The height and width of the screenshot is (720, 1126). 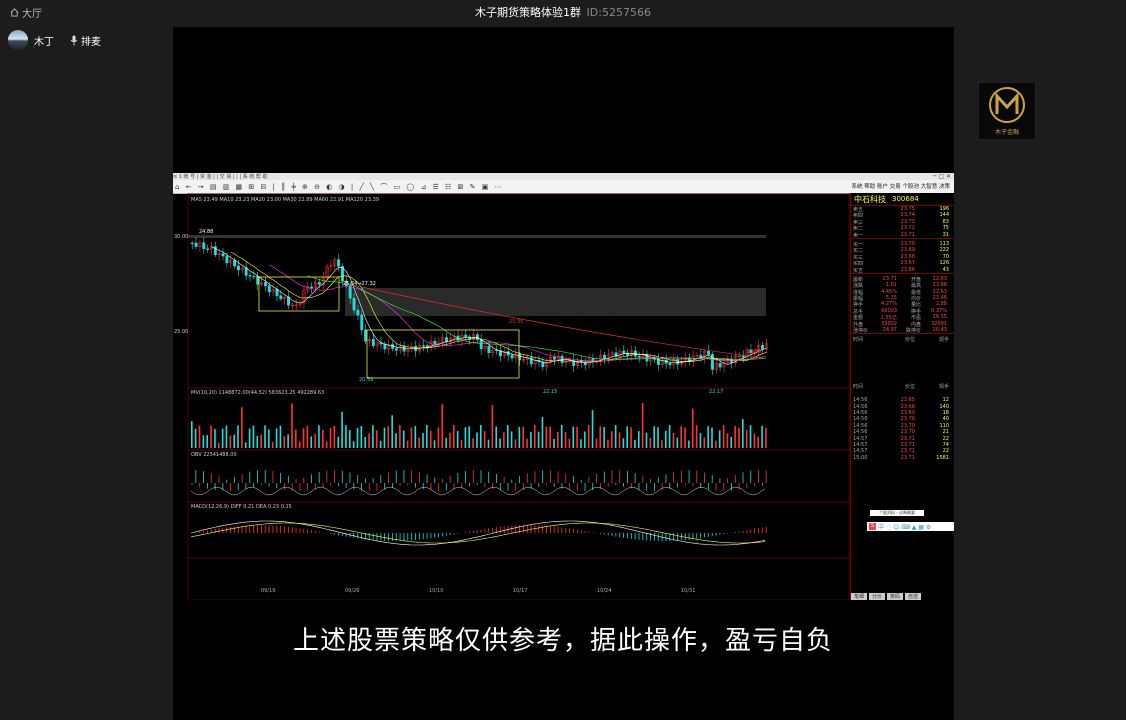 What do you see at coordinates (366, 380) in the screenshot?
I see `price-annotation: 20.59` at bounding box center [366, 380].